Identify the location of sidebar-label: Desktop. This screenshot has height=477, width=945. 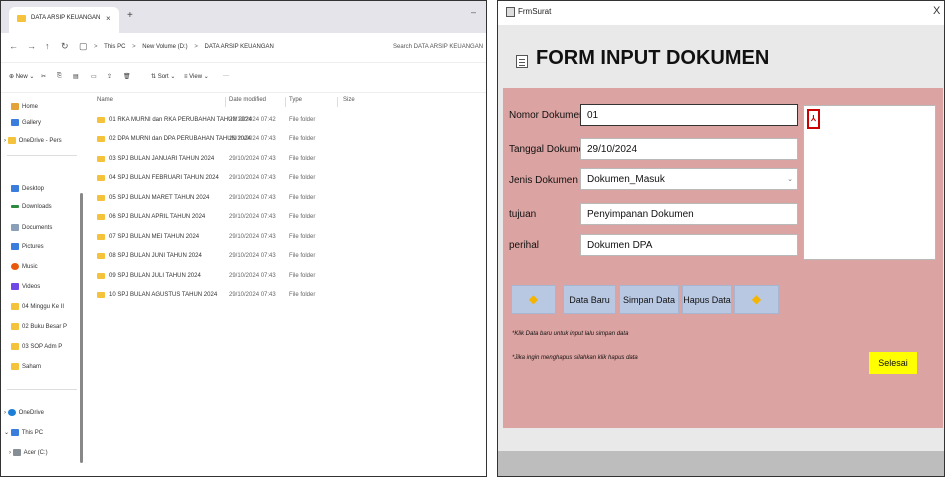
(33, 189).